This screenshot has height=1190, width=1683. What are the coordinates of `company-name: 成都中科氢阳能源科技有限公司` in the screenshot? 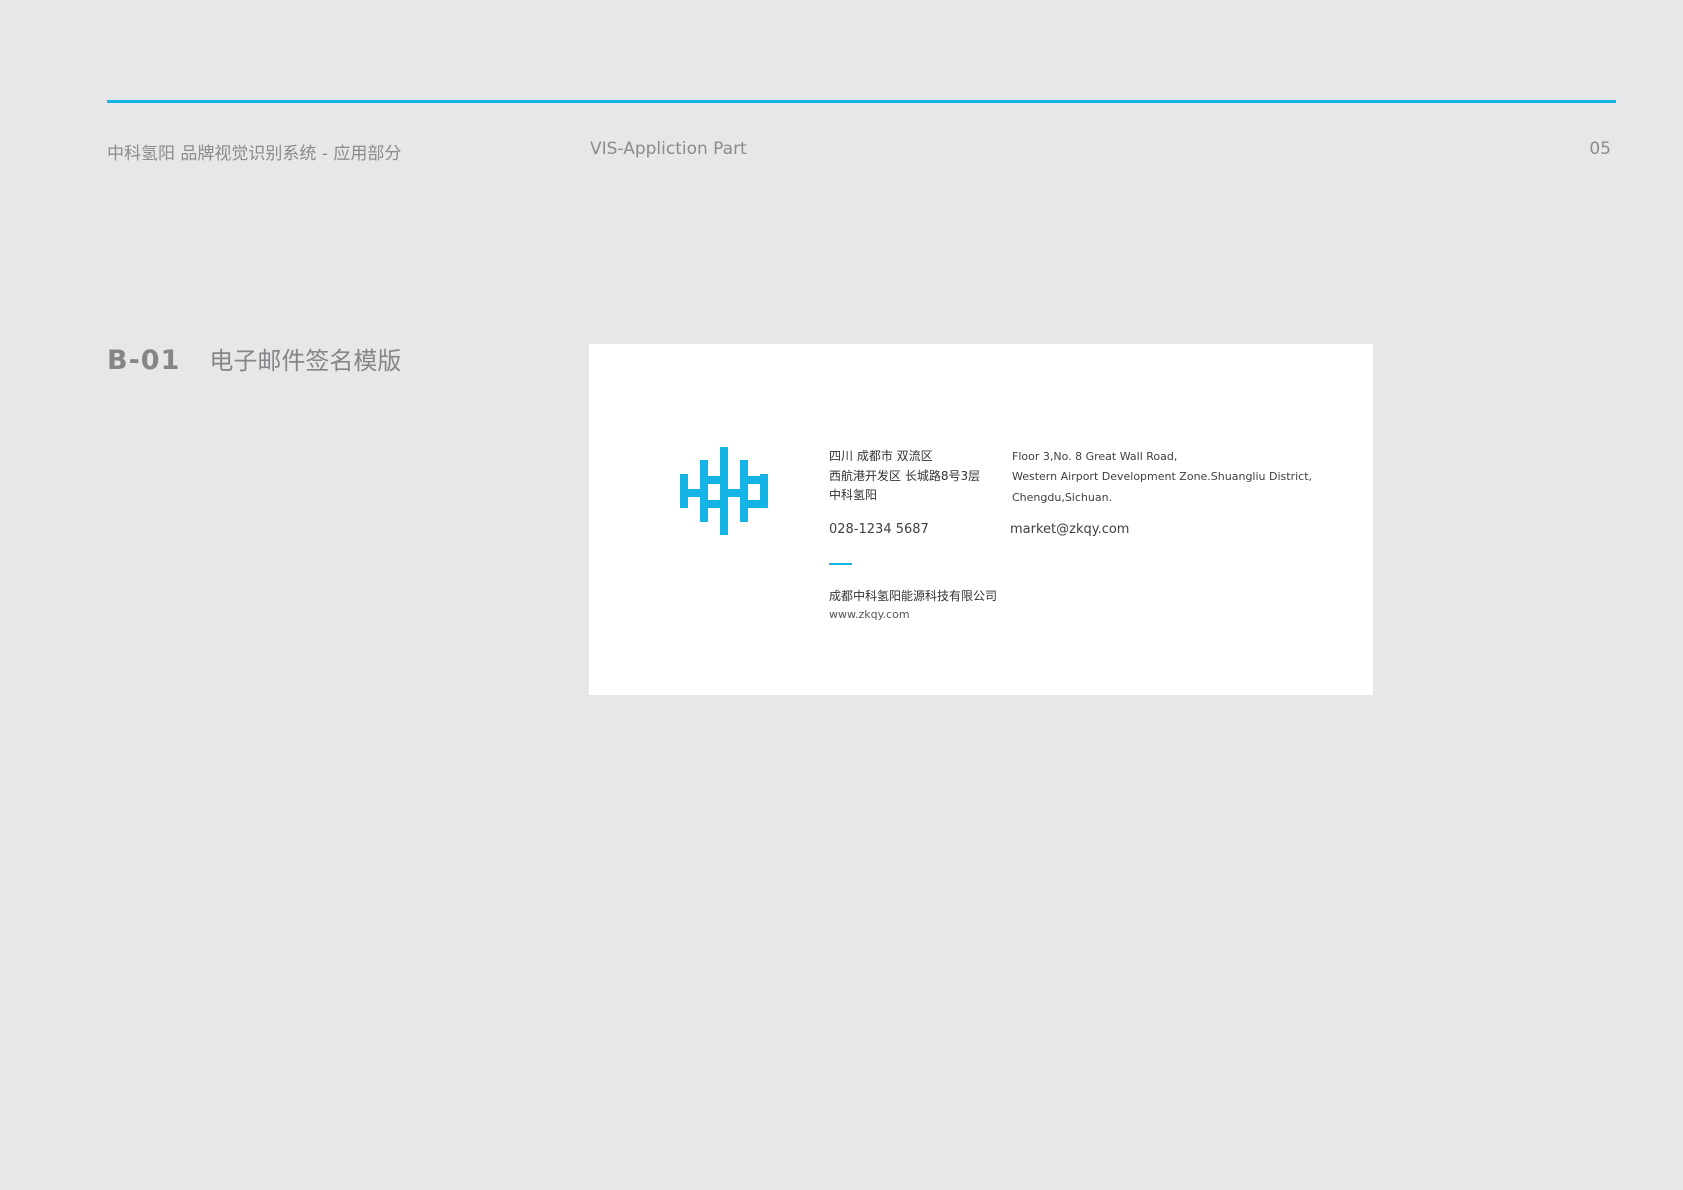 It's located at (913, 596).